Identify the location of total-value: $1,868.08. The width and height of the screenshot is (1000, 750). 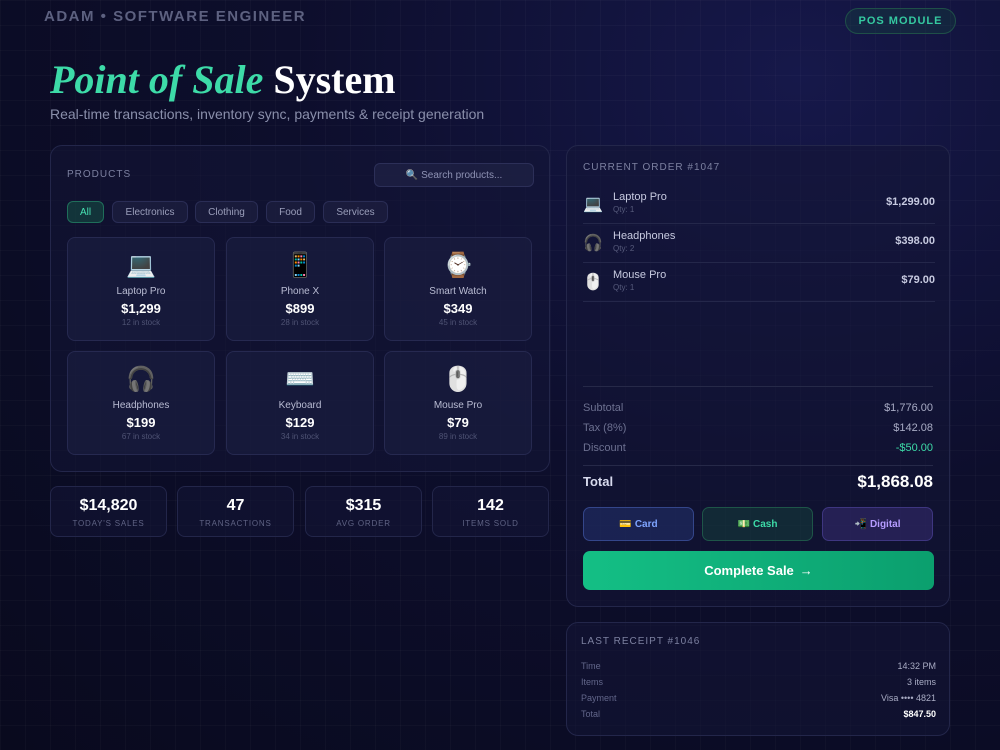
(895, 481).